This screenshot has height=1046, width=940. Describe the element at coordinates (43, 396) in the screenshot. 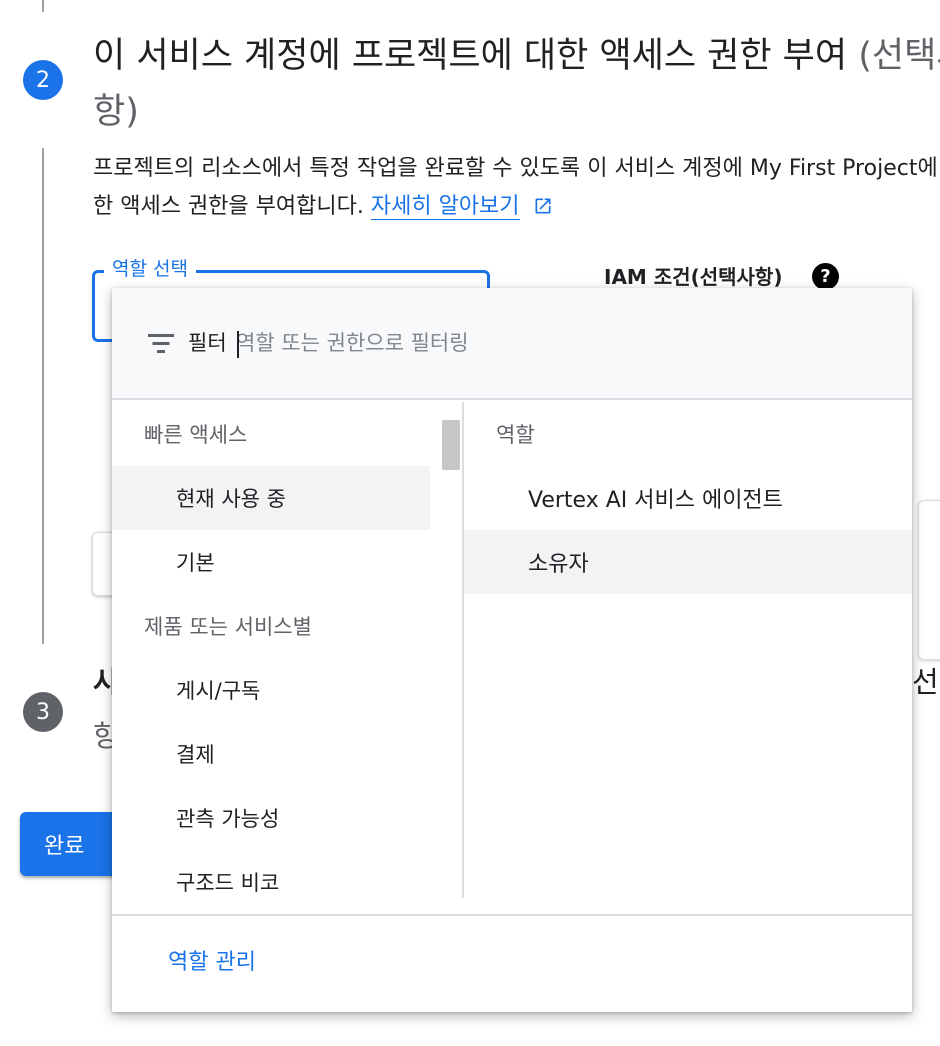

I see `stepper-line` at that location.